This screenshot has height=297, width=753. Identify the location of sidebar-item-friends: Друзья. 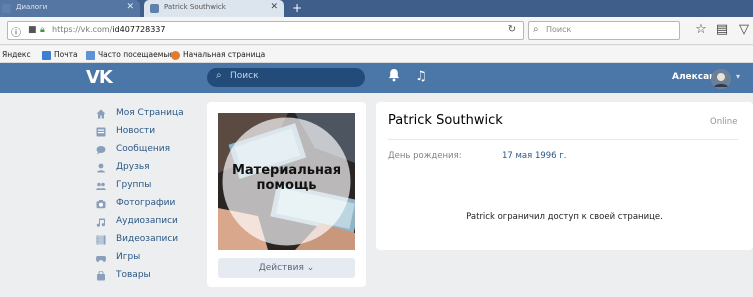
(151, 168).